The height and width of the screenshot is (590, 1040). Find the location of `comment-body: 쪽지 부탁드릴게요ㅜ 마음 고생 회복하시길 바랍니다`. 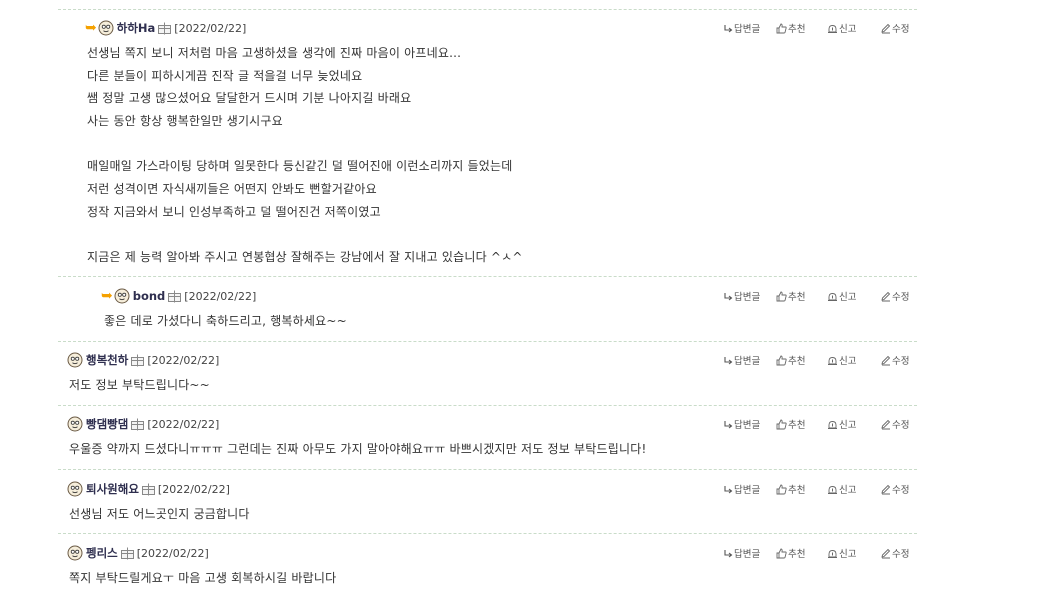

comment-body: 쪽지 부탁드릴게요ㅜ 마음 고생 회복하시길 바랍니다 is located at coordinates (202, 578).